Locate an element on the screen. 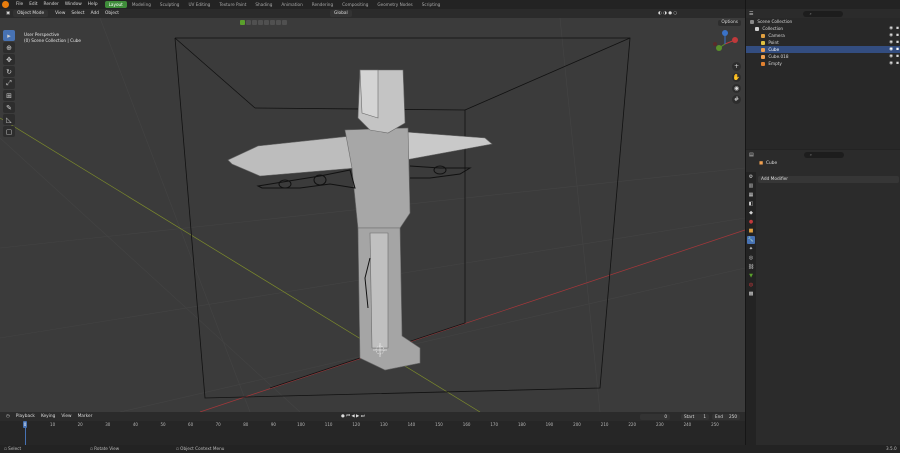 The image size is (900, 453). tick-label: 20 is located at coordinates (80, 424).